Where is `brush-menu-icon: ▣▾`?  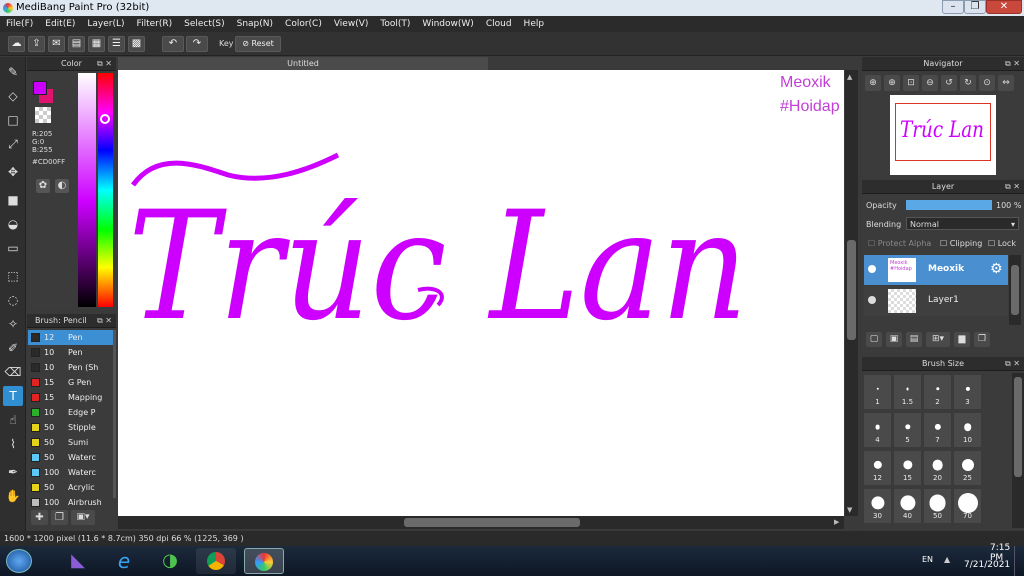 brush-menu-icon: ▣▾ is located at coordinates (83, 517).